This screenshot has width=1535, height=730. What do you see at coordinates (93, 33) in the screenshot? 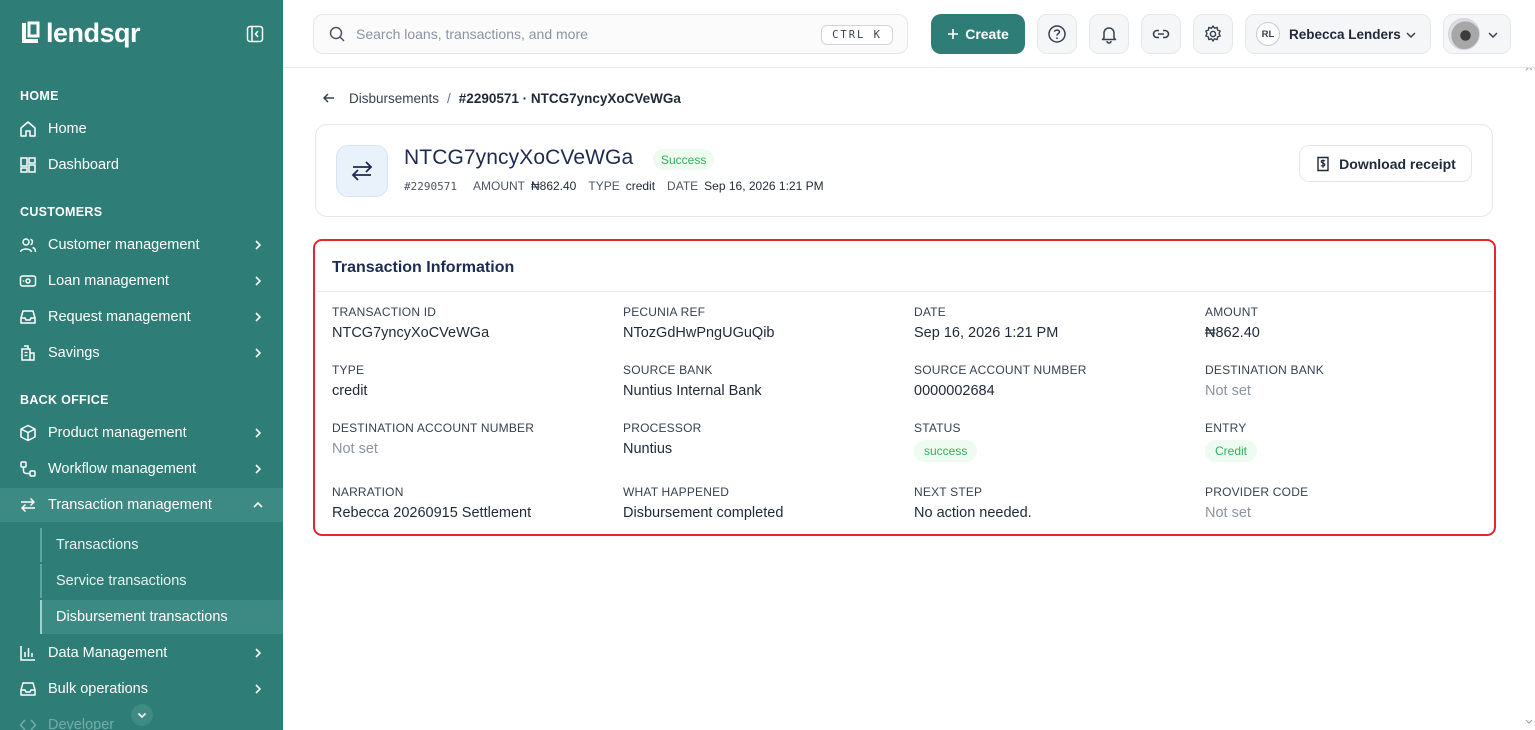
I see `brand-name: lendsqr` at bounding box center [93, 33].